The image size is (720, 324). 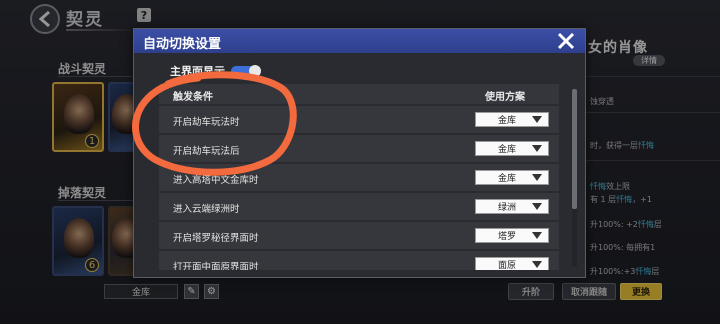 What do you see at coordinates (206, 151) in the screenshot?
I see `trigger-label: 开启劫车玩法后` at bounding box center [206, 151].